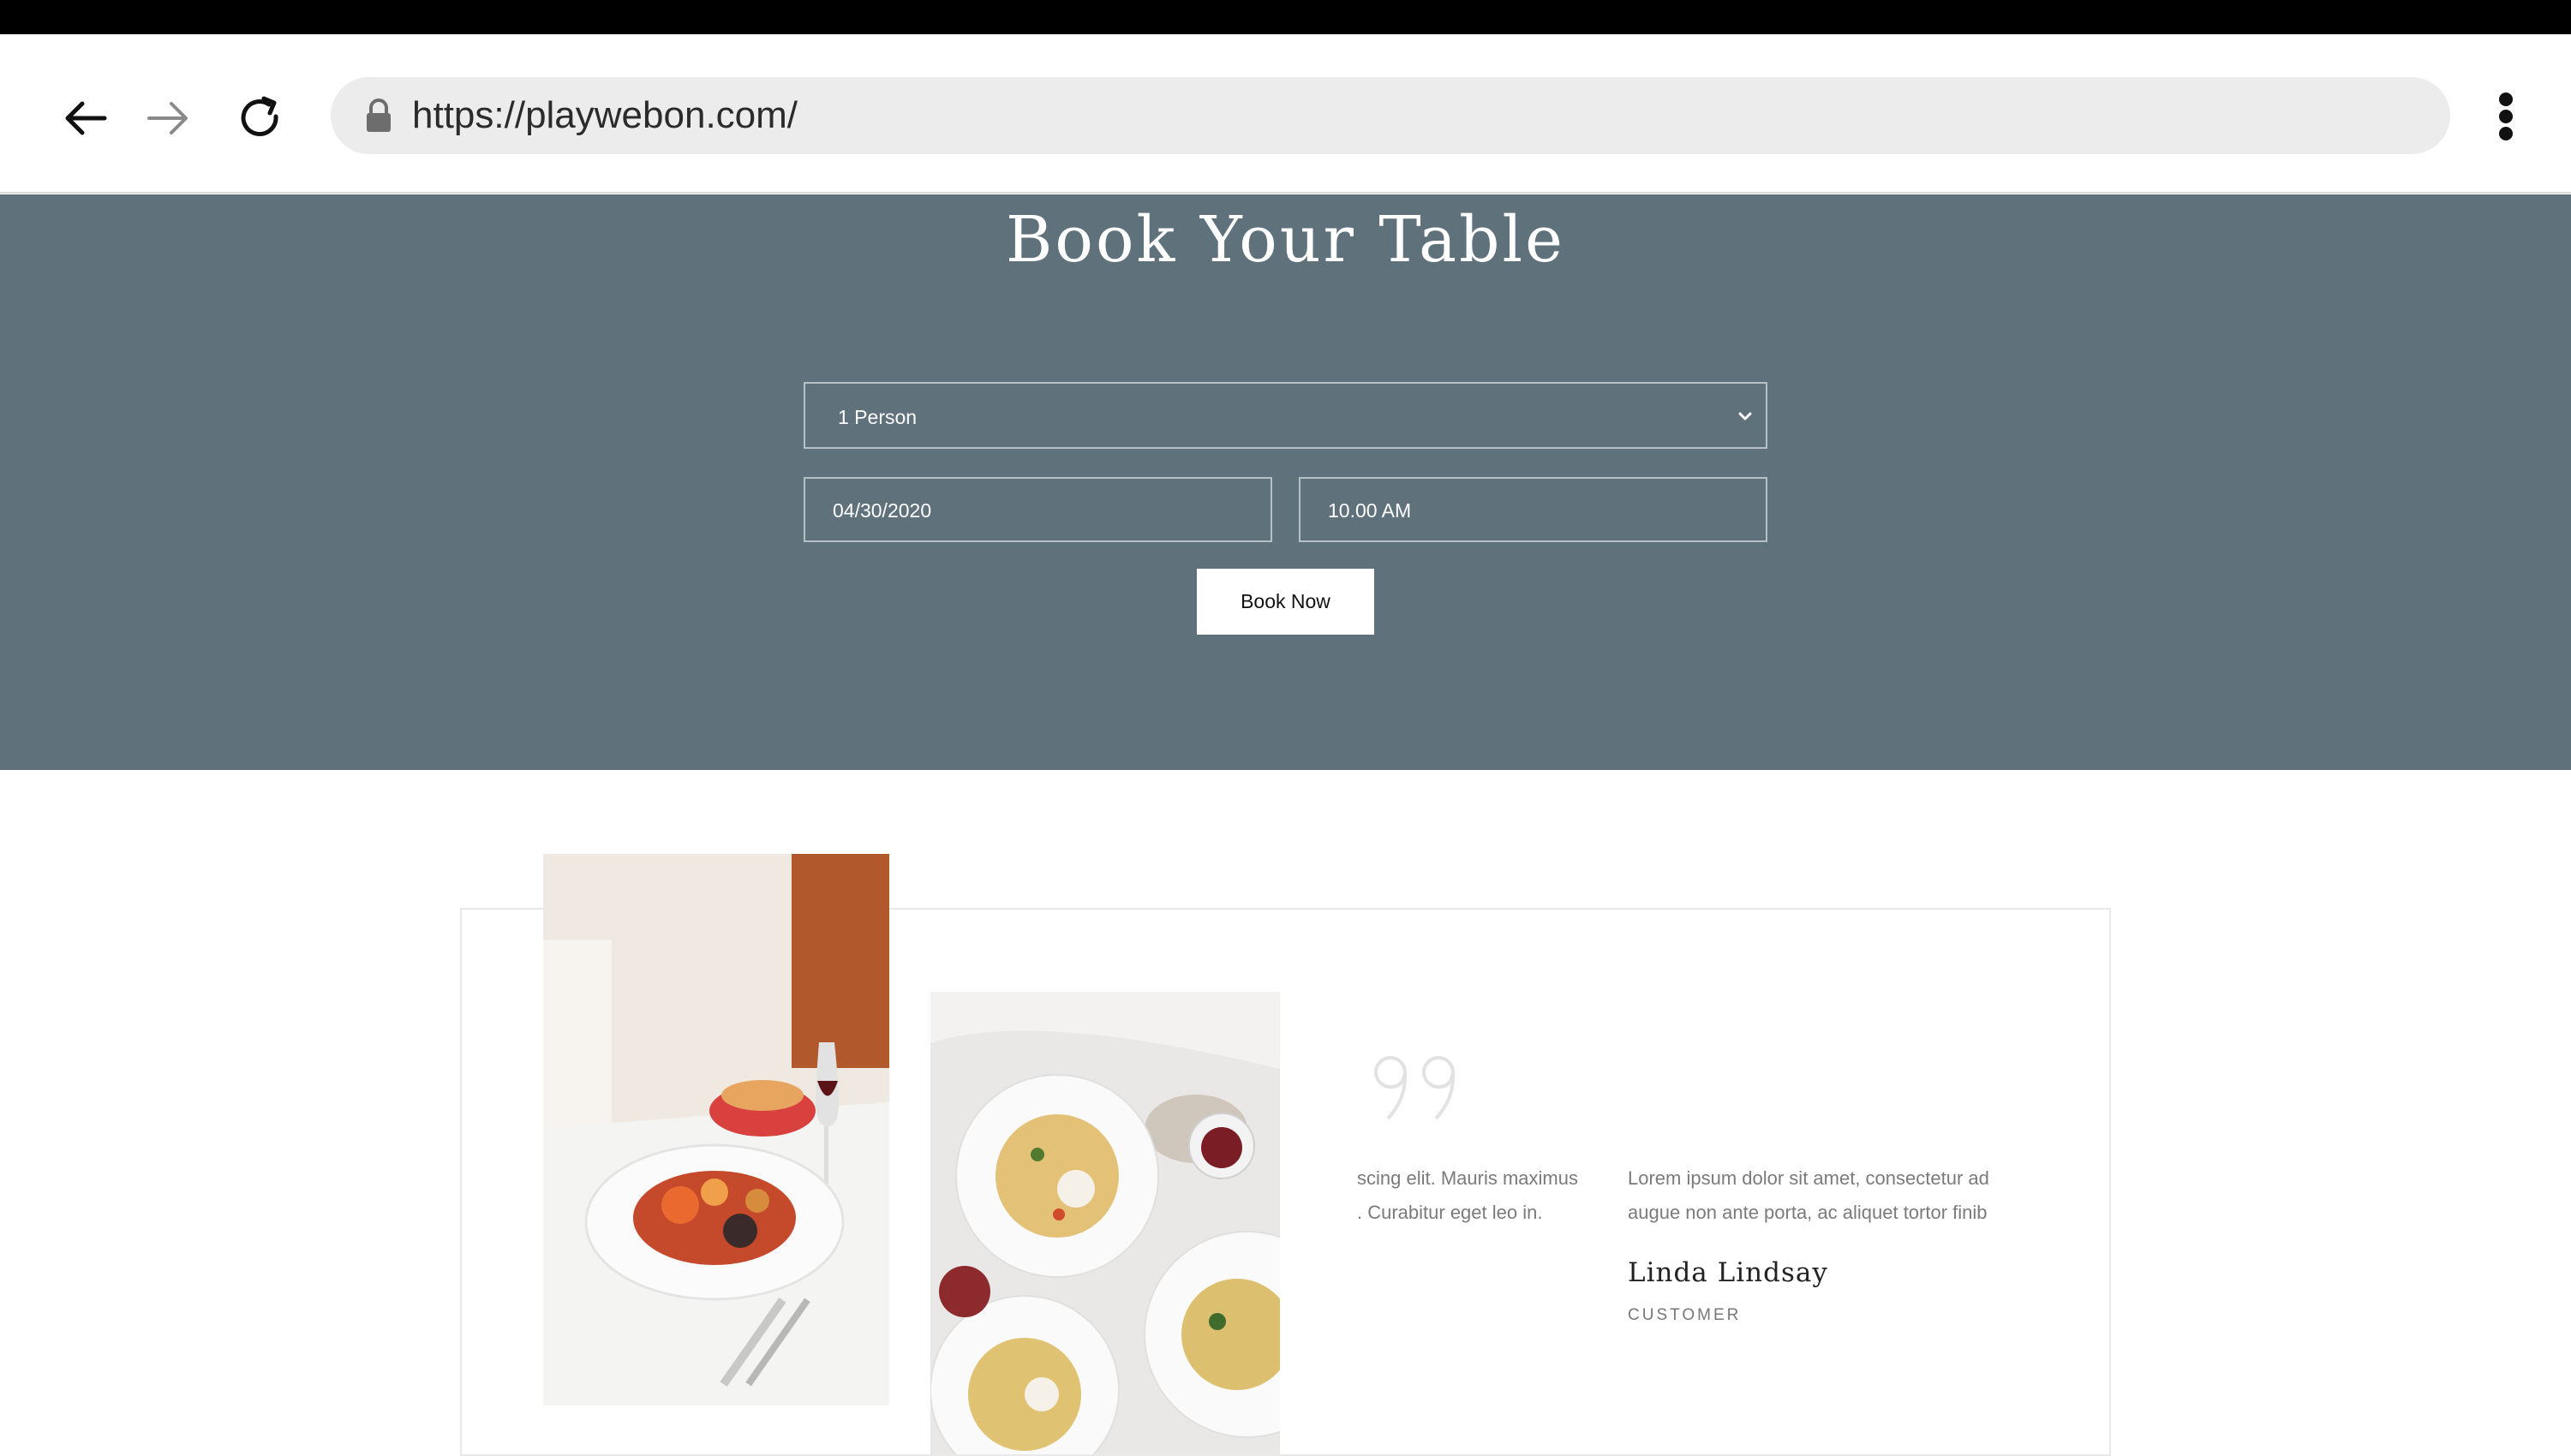 The width and height of the screenshot is (2571, 1456). I want to click on reload-button, so click(260, 118).